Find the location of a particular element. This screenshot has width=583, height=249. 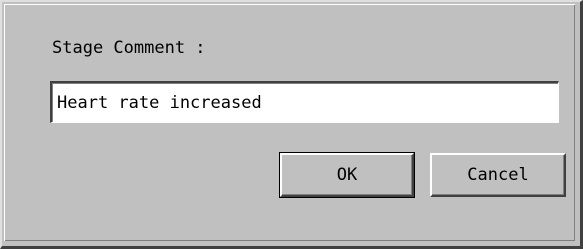

stage-comment-label: Stage Comment : is located at coordinates (129, 48).